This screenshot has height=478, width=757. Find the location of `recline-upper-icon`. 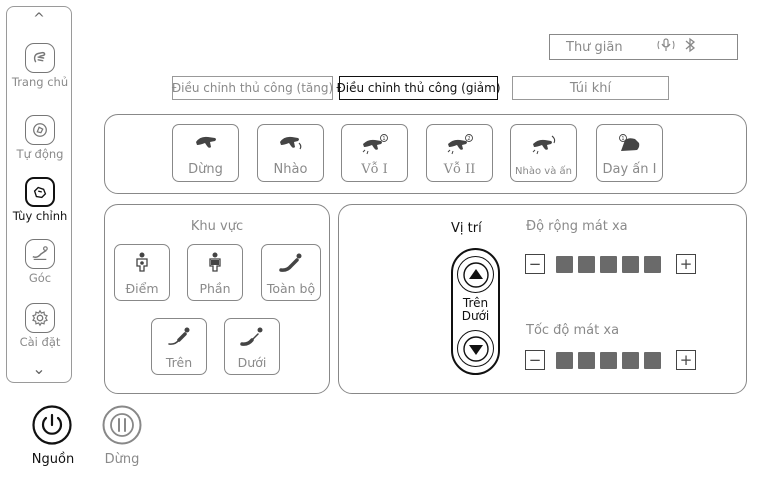

recline-upper-icon is located at coordinates (179, 336).